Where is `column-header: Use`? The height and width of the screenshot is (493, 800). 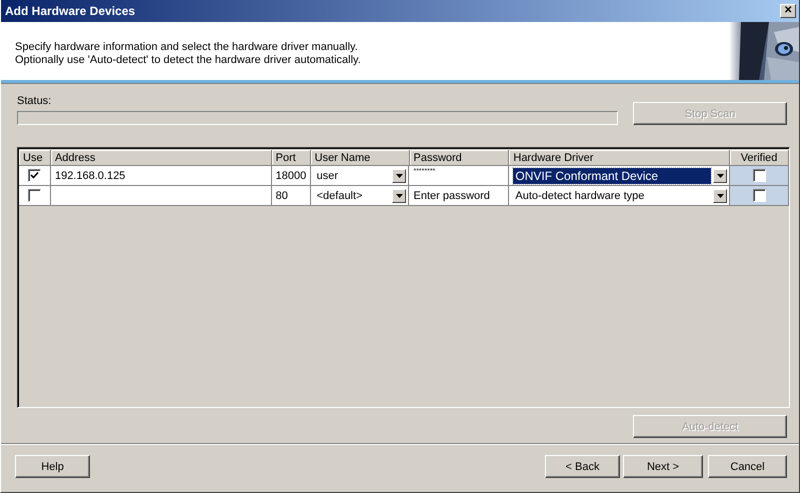 column-header: Use is located at coordinates (35, 158).